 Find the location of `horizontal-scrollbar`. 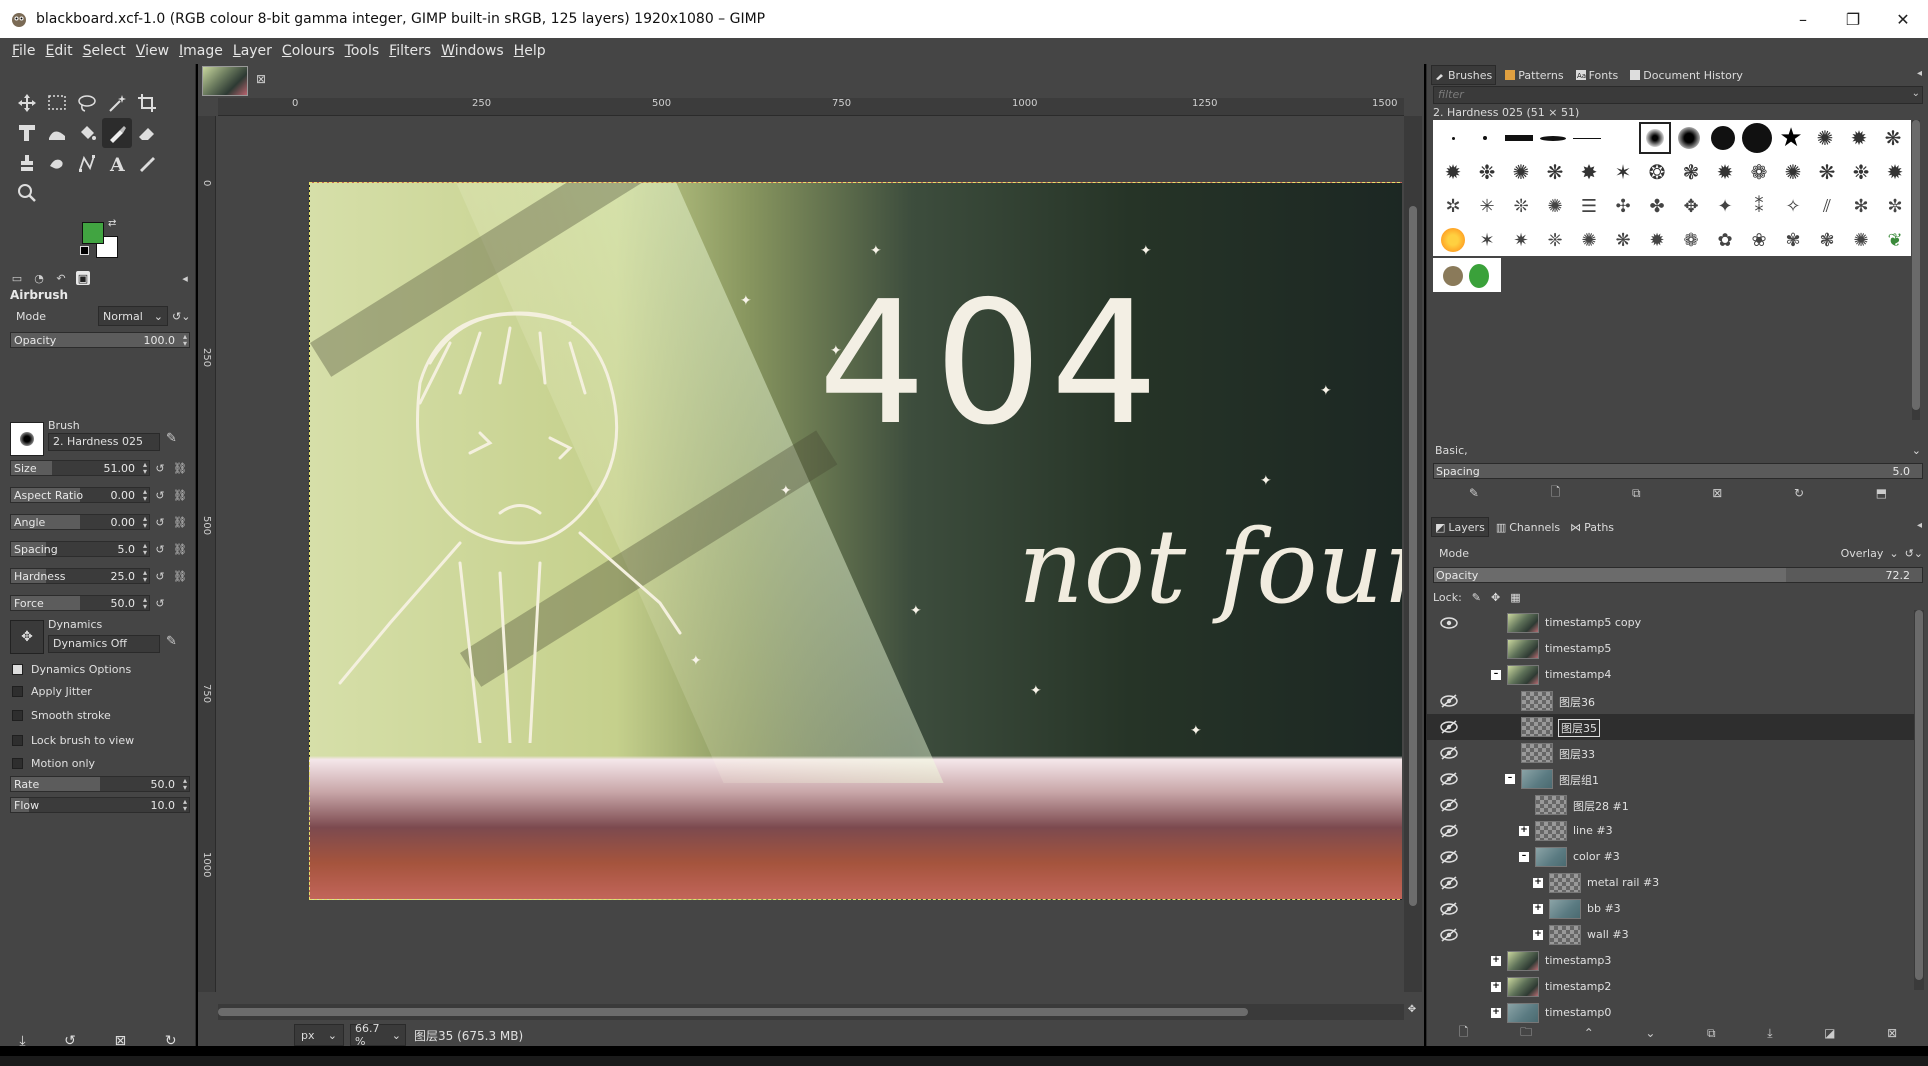

horizontal-scrollbar is located at coordinates (811, 1012).